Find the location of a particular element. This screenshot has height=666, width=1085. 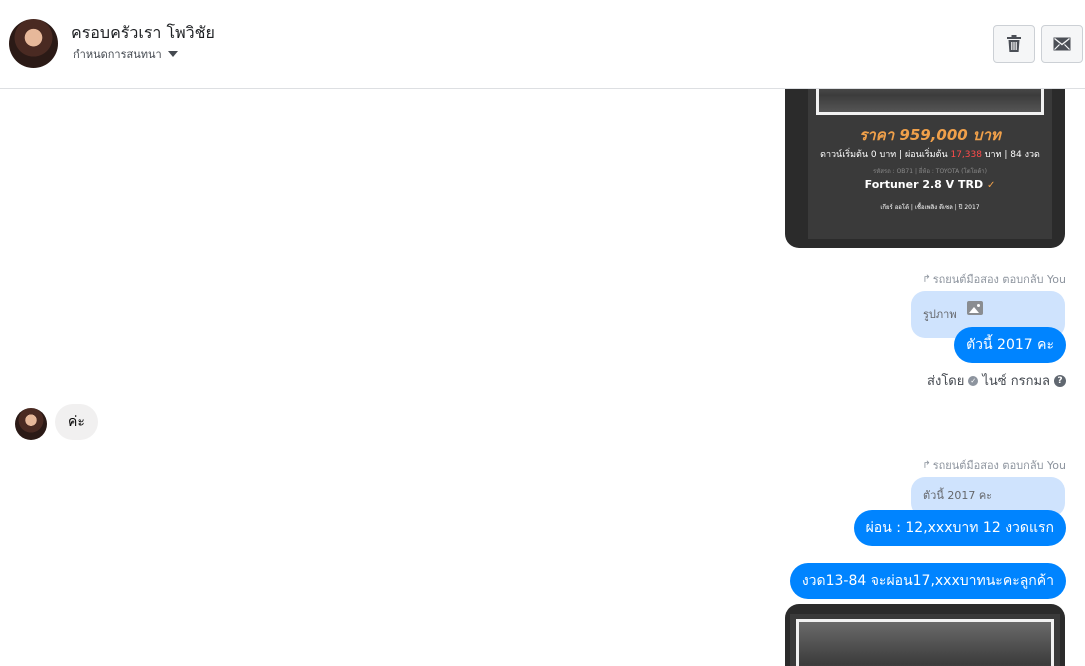

car-model-text: Fortuner 2.8 V TRD is located at coordinates (924, 184).